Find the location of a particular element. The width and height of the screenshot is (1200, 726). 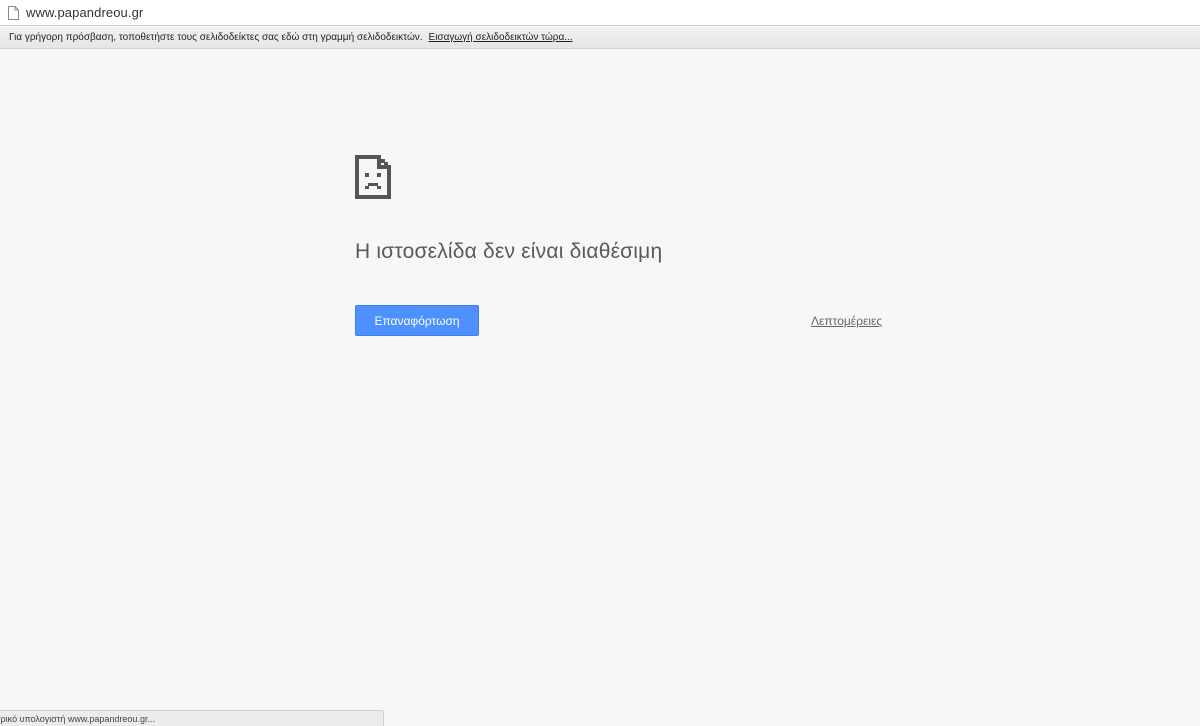

sad-page-icon is located at coordinates (373, 177).